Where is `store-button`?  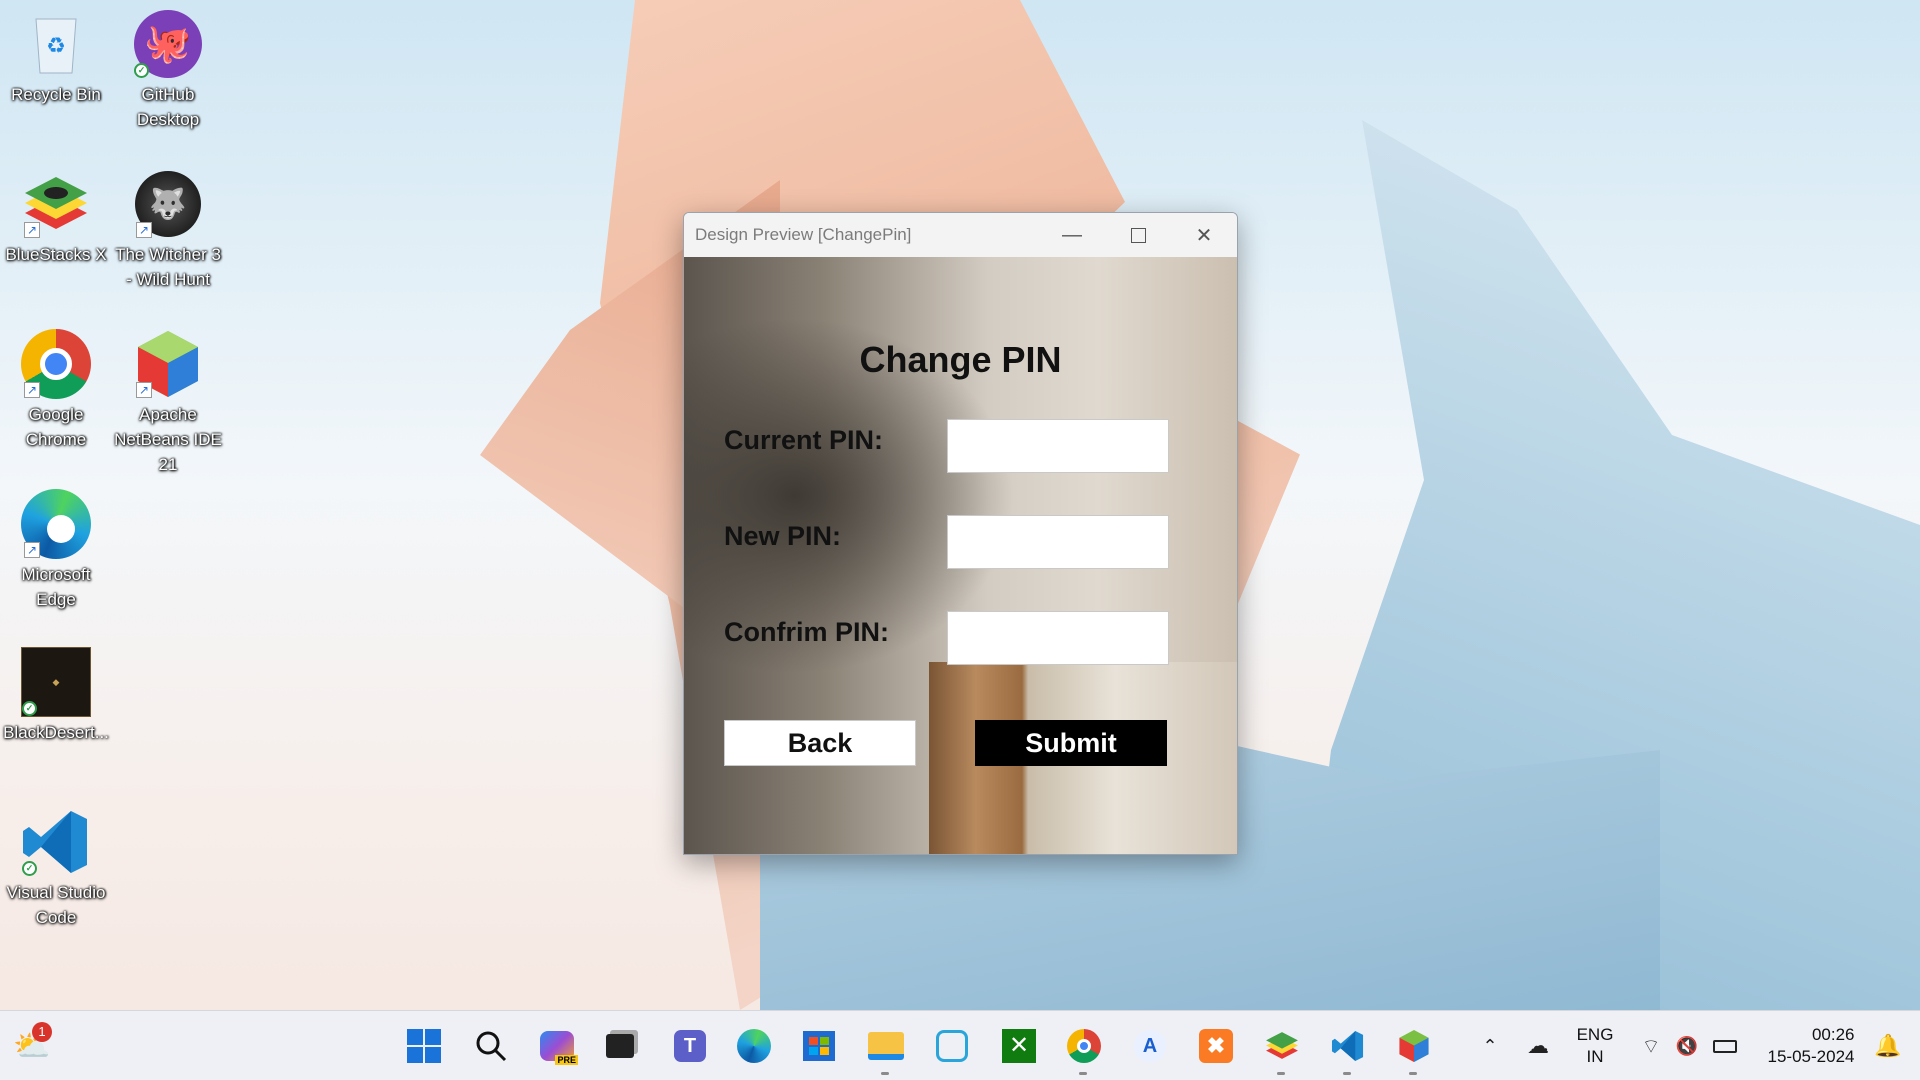 store-button is located at coordinates (819, 1046).